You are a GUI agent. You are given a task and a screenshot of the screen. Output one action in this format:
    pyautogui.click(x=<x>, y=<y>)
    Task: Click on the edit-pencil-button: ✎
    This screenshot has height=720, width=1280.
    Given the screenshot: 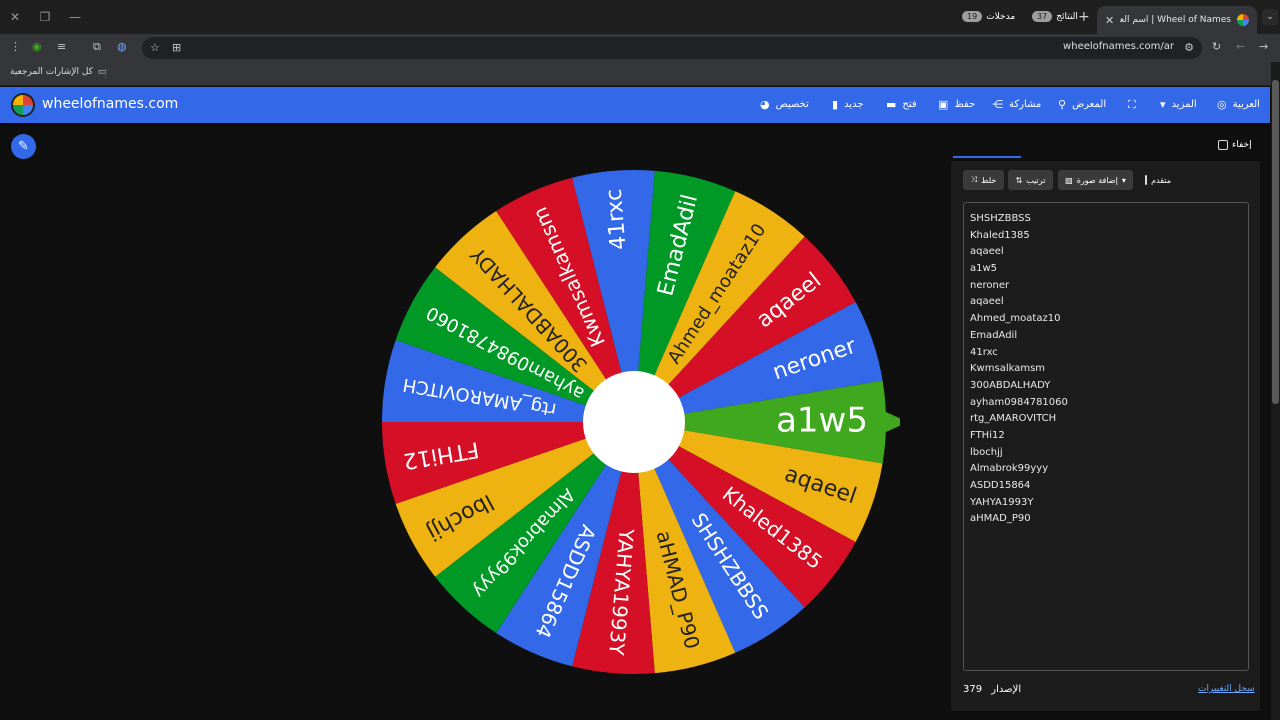 What is the action you would take?
    pyautogui.click(x=23, y=146)
    